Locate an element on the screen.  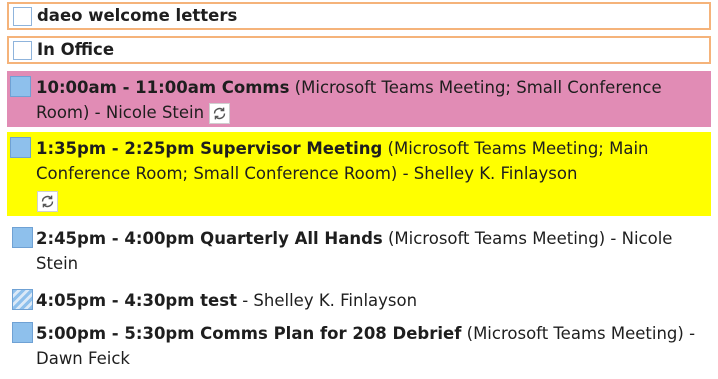
task-label: daeo welcome letters is located at coordinates (137, 15).